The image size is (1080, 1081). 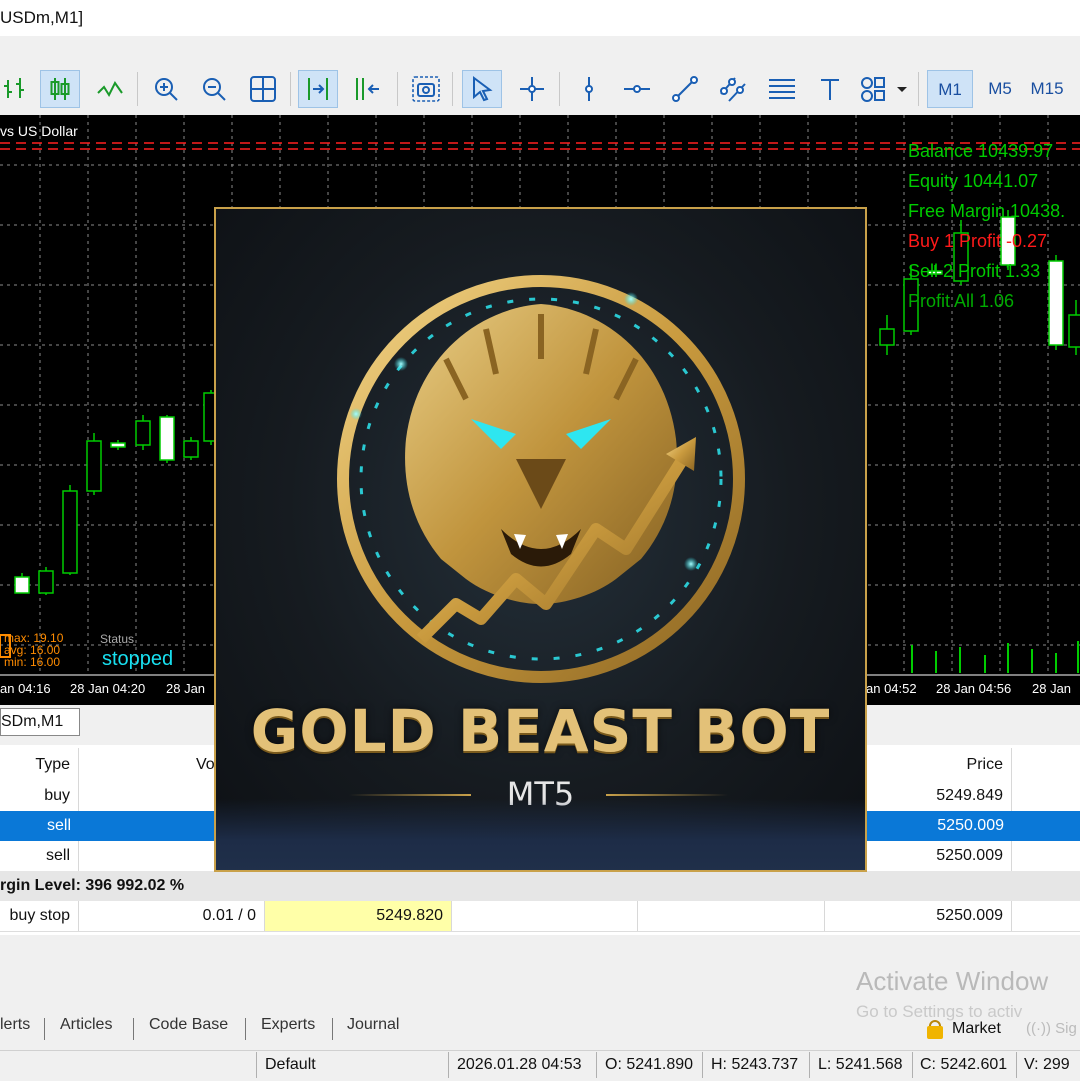 I want to click on order-volume: 0.01 / 0, so click(x=172, y=916).